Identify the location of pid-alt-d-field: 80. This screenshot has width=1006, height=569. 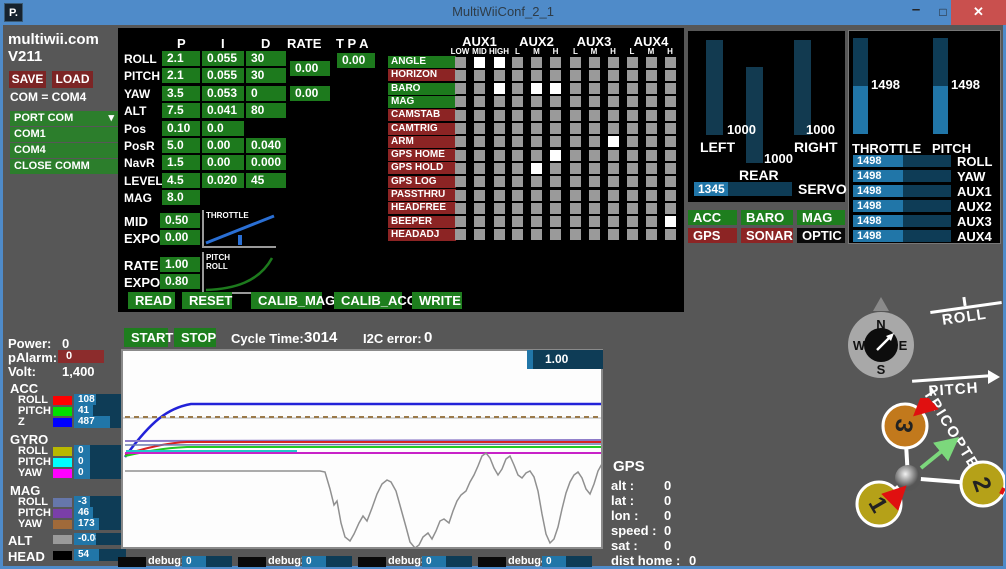
(266, 111).